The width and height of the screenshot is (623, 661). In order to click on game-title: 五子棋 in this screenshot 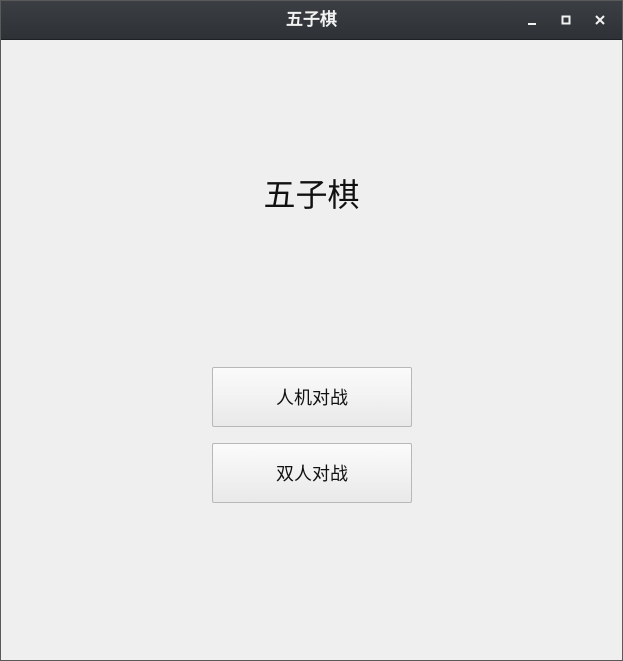, I will do `click(311, 195)`.